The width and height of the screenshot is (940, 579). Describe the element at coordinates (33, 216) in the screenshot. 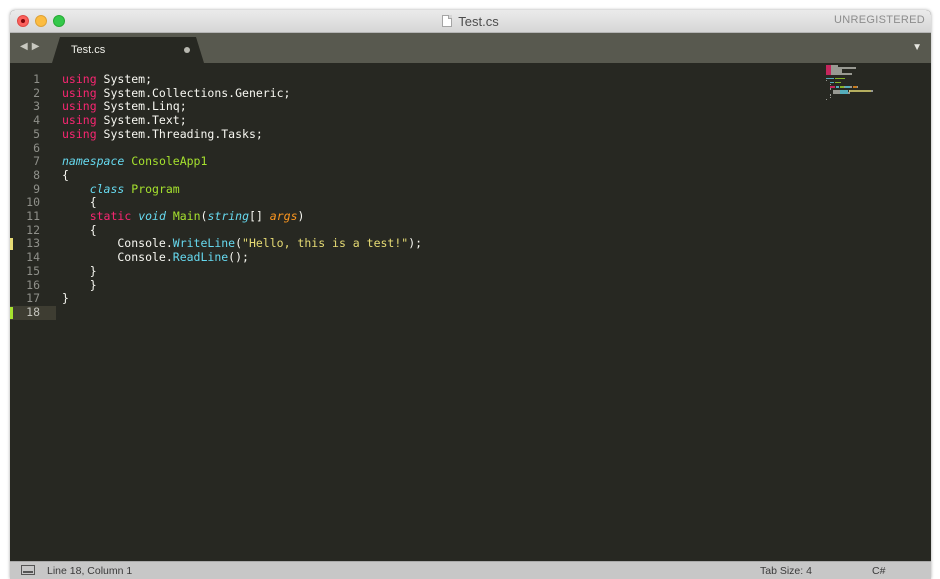

I see `line-number: 11` at that location.